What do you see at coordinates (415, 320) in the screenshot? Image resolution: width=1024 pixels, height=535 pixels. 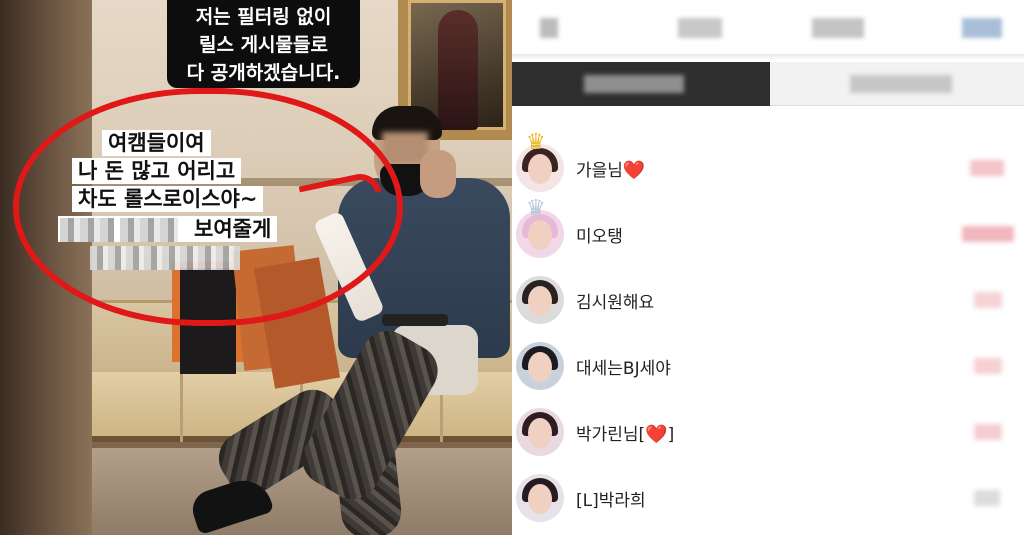 I see `phone` at bounding box center [415, 320].